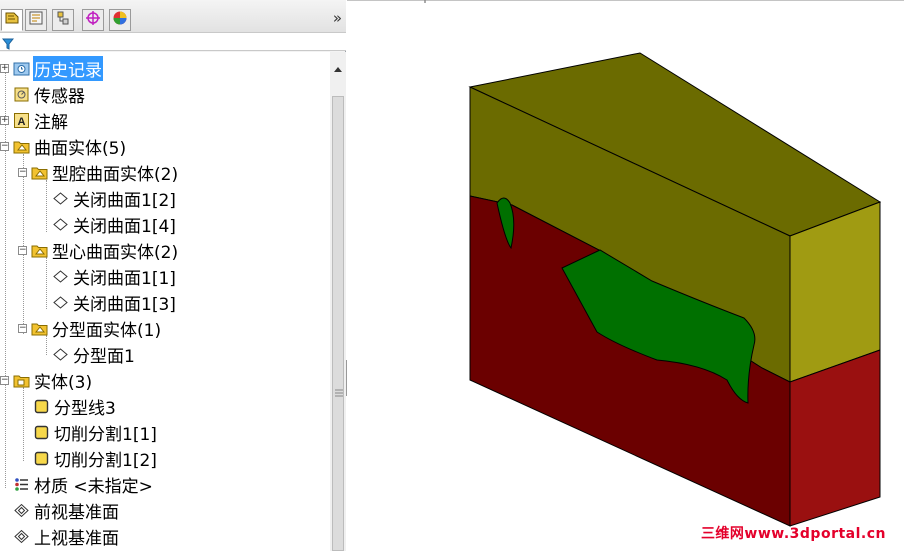 Image resolution: width=904 pixels, height=555 pixels. What do you see at coordinates (76, 538) in the screenshot?
I see `tree-item-label: 上视基准面` at bounding box center [76, 538].